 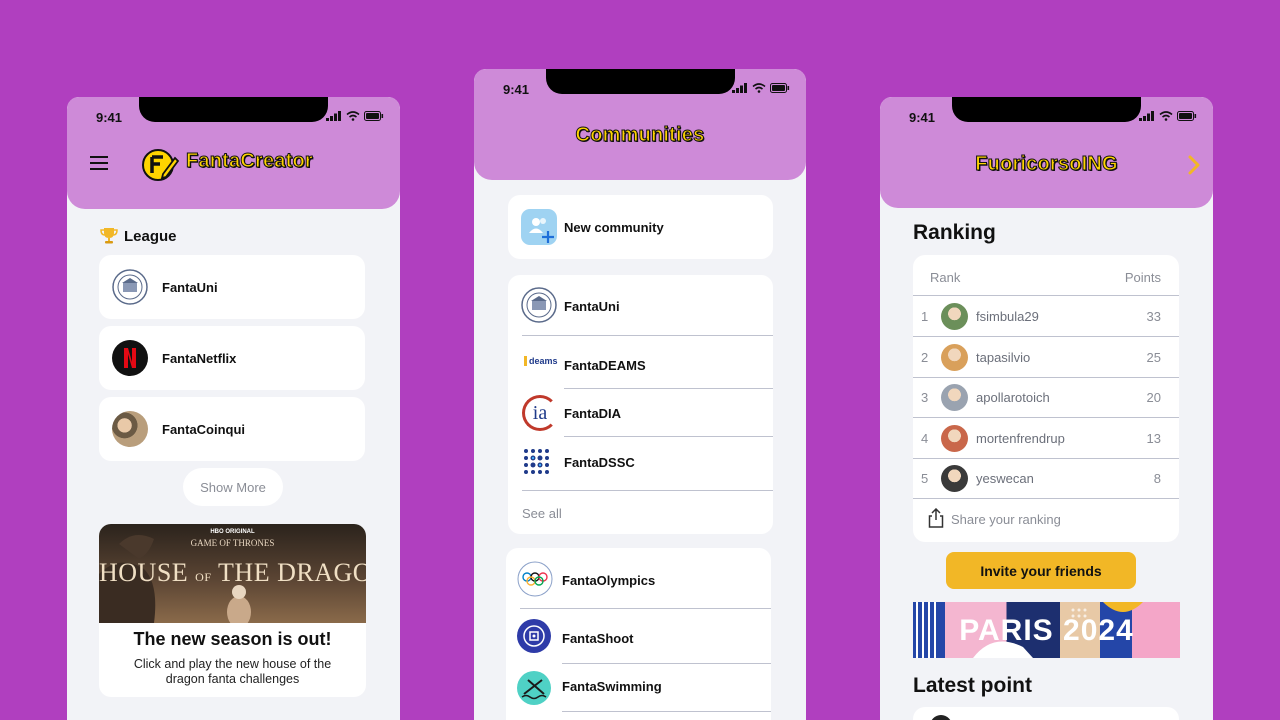 I want to click on ranking-row: 5 yeswecan 8, so click(x=1046, y=478).